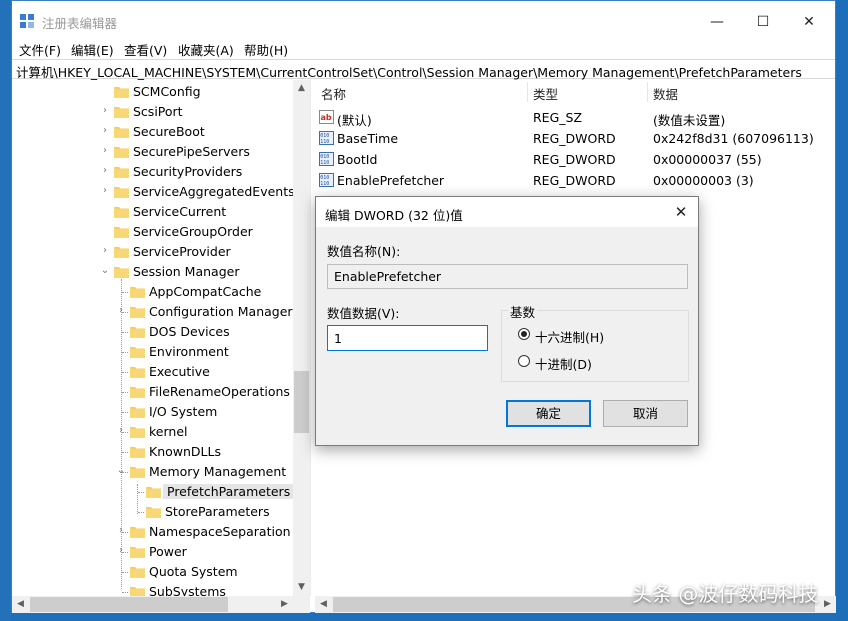  What do you see at coordinates (220, 531) in the screenshot?
I see `tree-item-label: NamespaceSeparation` at bounding box center [220, 531].